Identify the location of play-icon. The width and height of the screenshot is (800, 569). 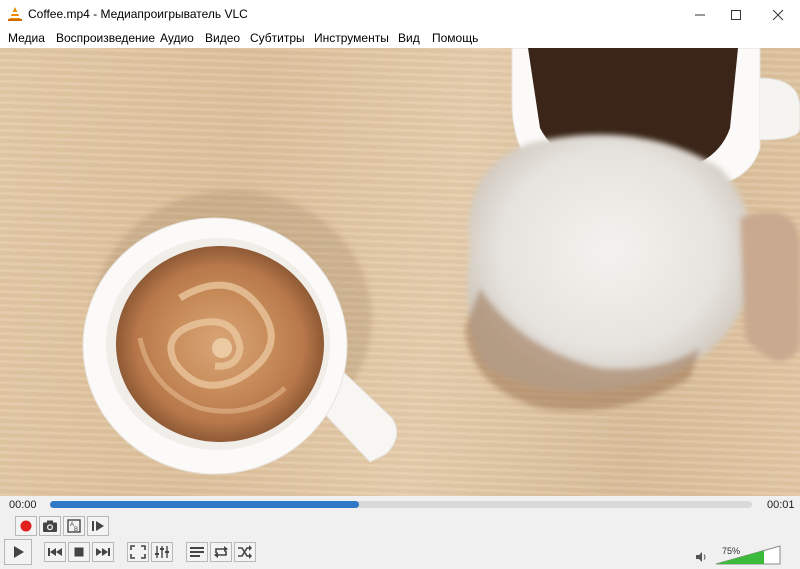
(19, 552).